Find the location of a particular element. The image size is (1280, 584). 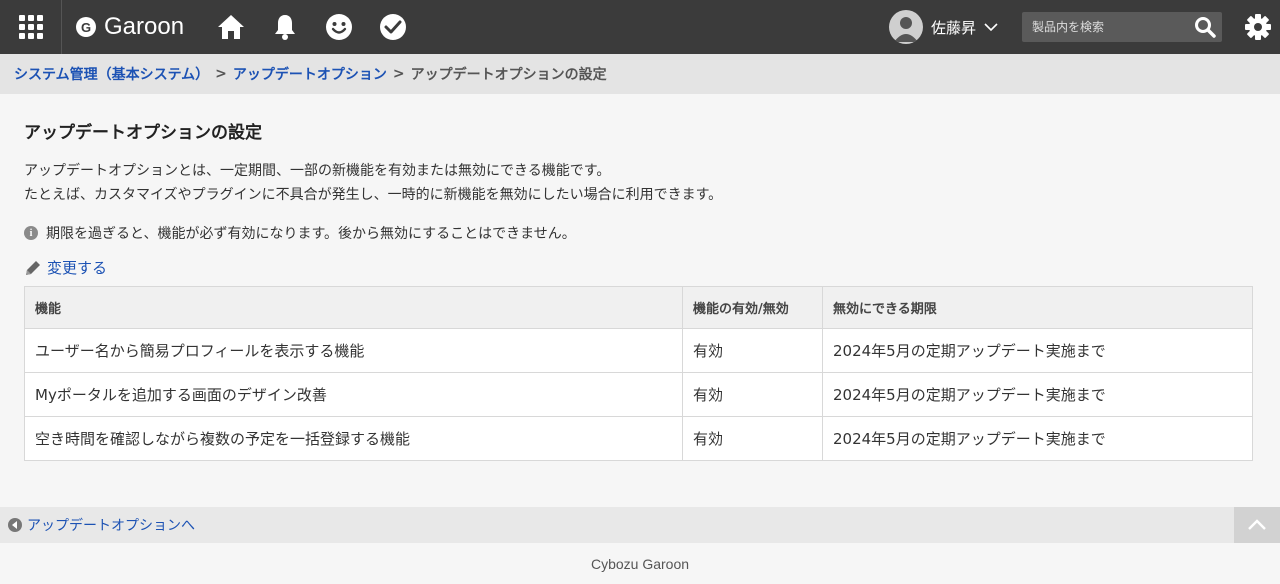

presence-button is located at coordinates (339, 27).